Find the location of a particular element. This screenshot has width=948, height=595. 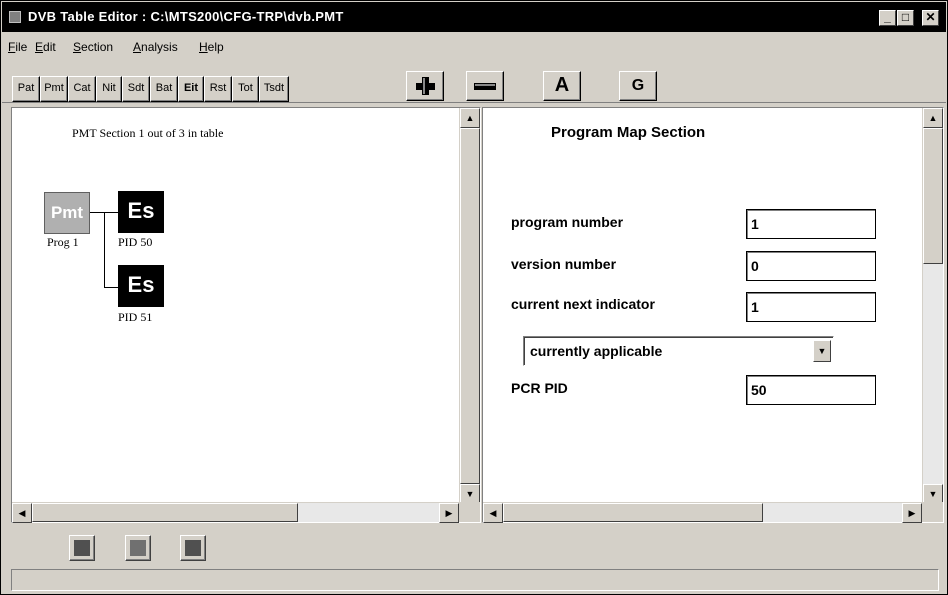

remove-button is located at coordinates (485, 86).